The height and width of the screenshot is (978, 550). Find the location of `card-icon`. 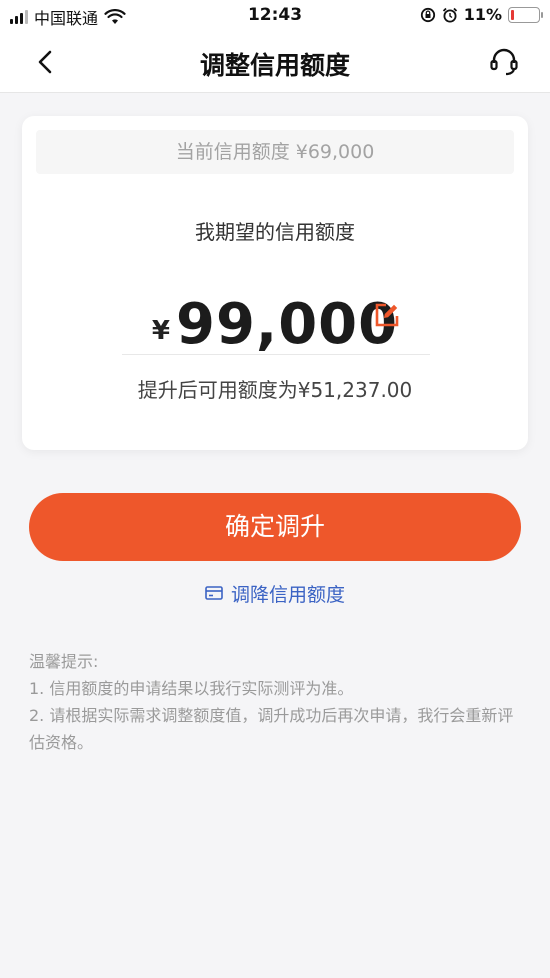

card-icon is located at coordinates (214, 593).